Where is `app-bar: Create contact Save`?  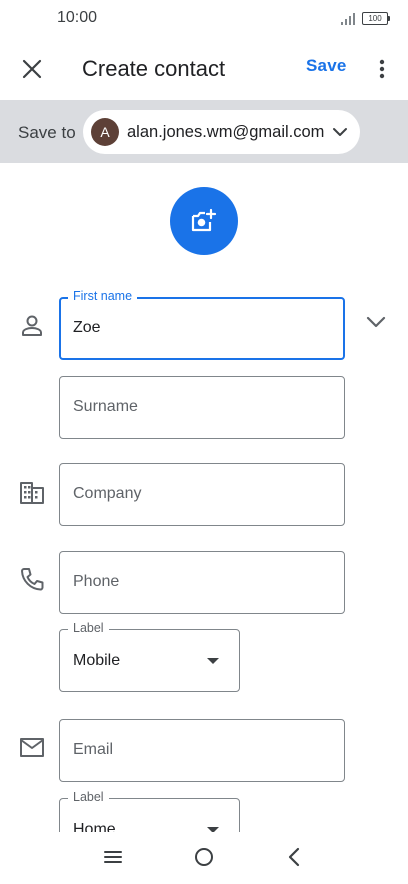 app-bar: Create contact Save is located at coordinates (204, 69).